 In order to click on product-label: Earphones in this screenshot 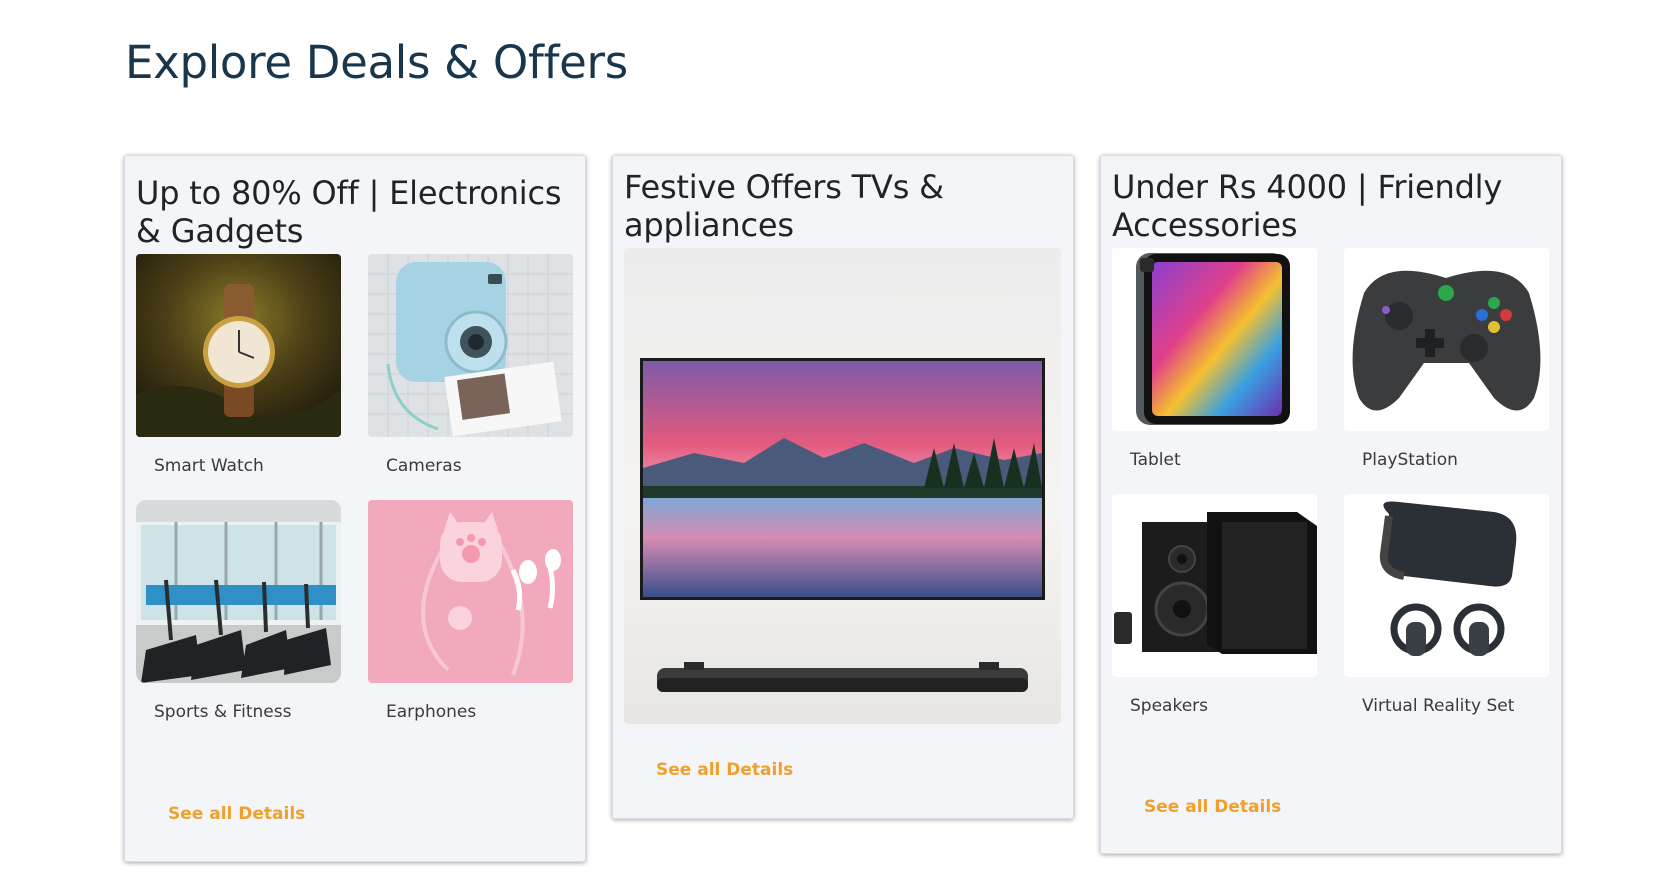, I will do `click(431, 712)`.